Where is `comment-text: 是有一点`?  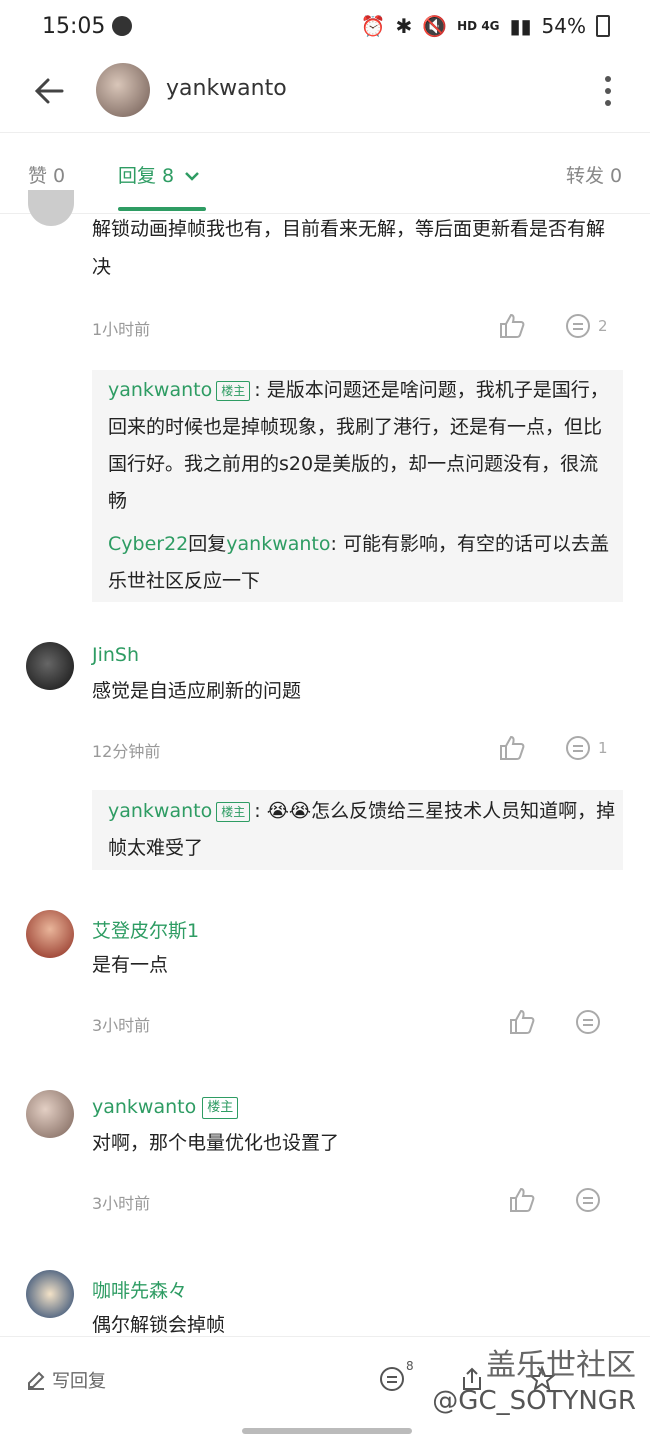 comment-text: 是有一点 is located at coordinates (130, 965).